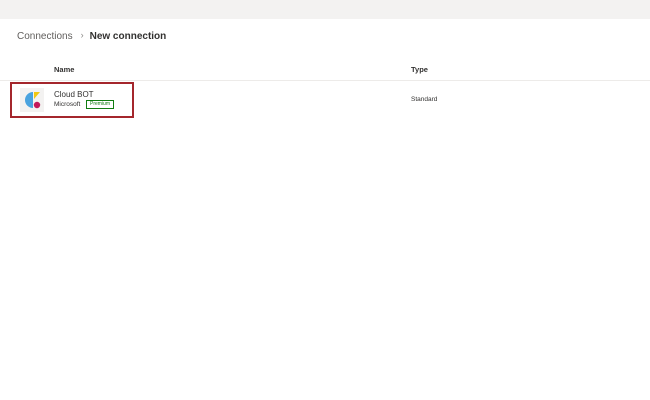 Image resolution: width=650 pixels, height=400 pixels. I want to click on connector-publisher: Microsoft, so click(67, 104).